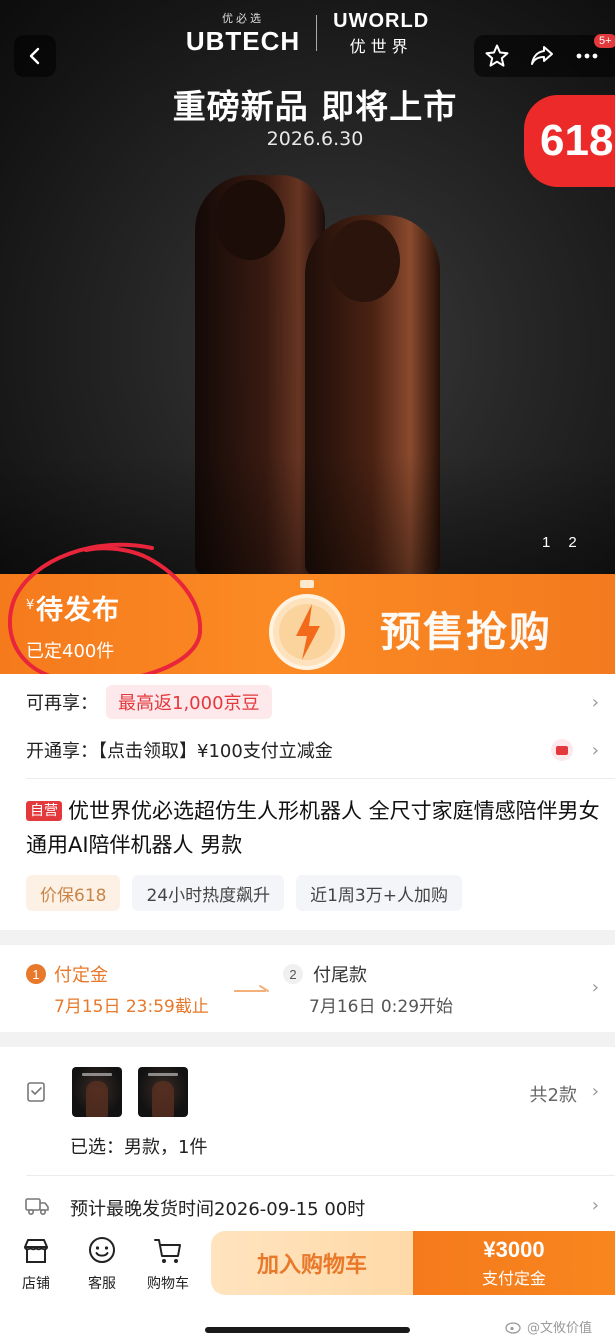 This screenshot has width=615, height=1339. What do you see at coordinates (513, 1327) in the screenshot?
I see `weibo-icon` at bounding box center [513, 1327].